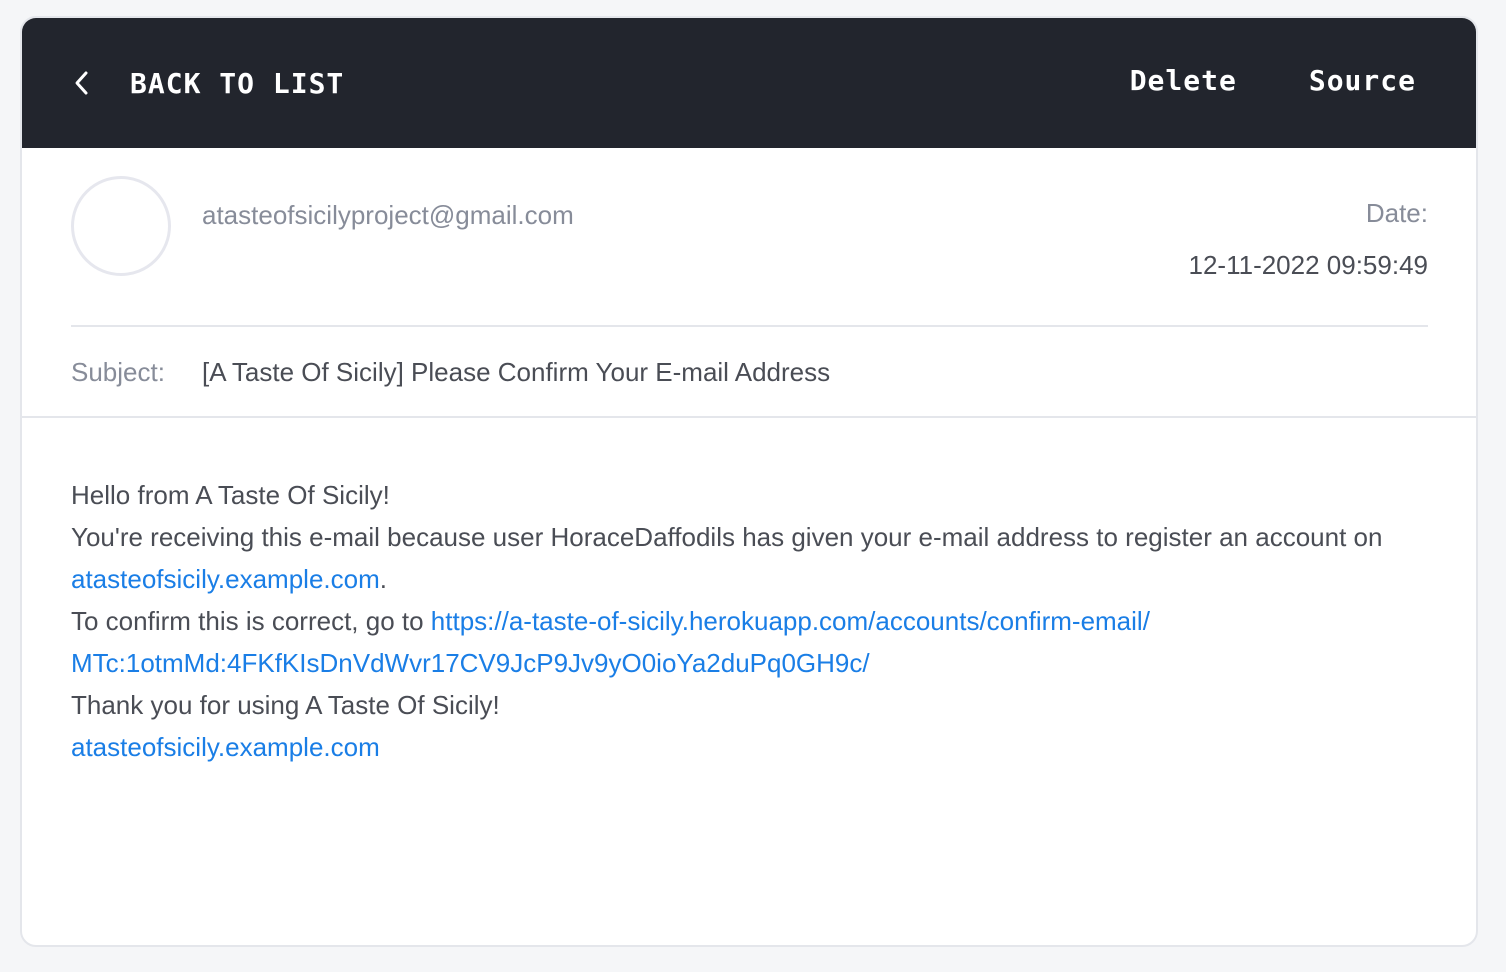 The image size is (1506, 972). I want to click on date-label: Date:, so click(1396, 213).